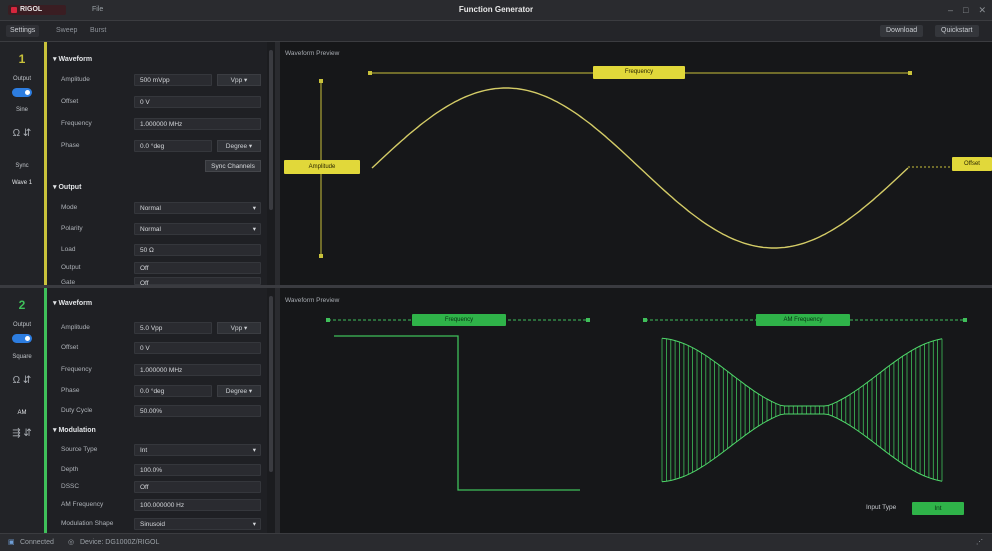 This screenshot has width=992, height=551. I want to click on ch2-am-frequency-label: AM Frequency, so click(82, 504).